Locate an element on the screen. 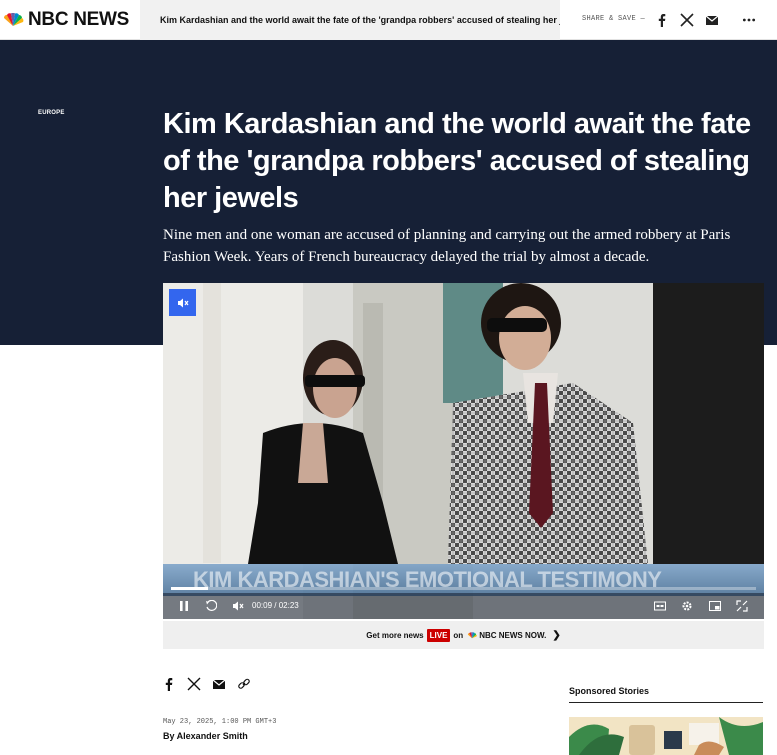  live-badge: LIVE is located at coordinates (438, 635).